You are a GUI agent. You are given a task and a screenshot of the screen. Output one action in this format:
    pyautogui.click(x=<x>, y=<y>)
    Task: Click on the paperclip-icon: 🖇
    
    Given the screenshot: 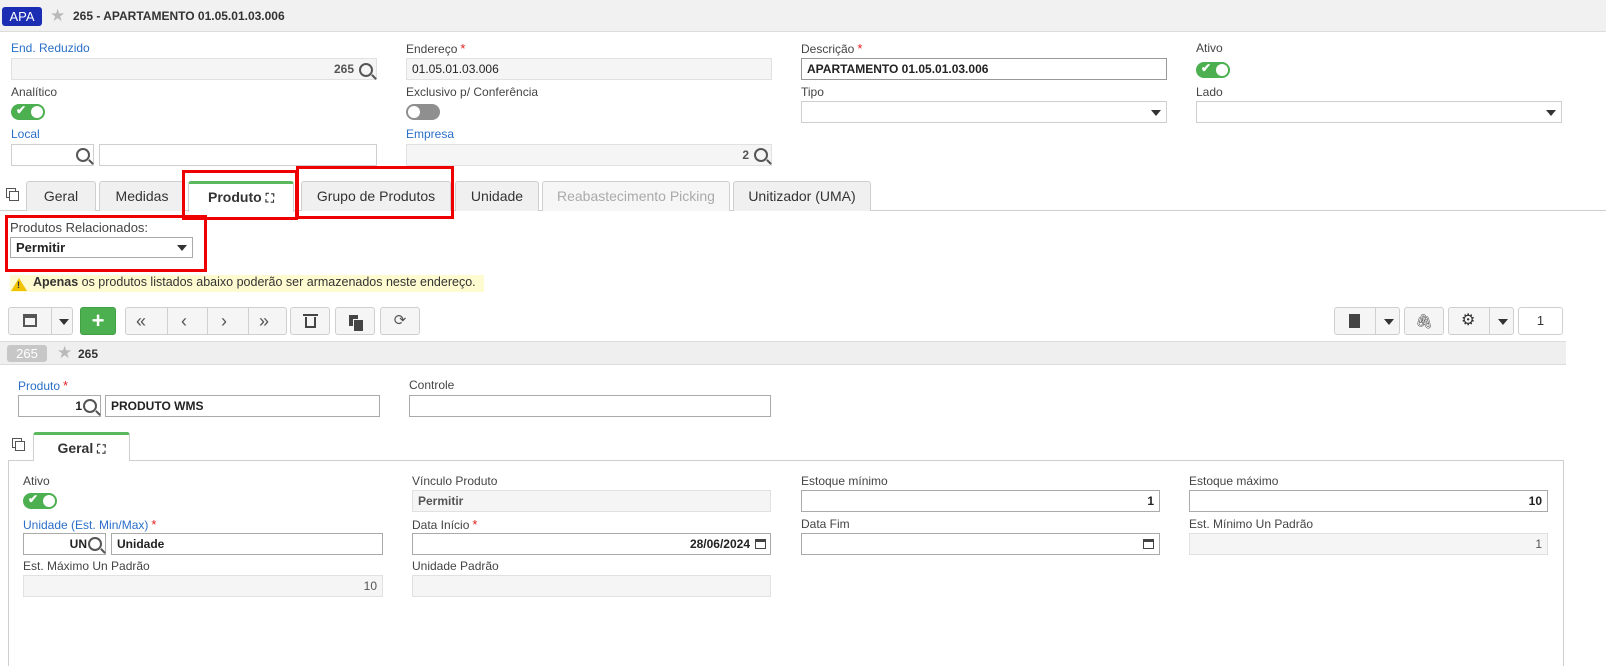 What is the action you would take?
    pyautogui.click(x=1424, y=321)
    